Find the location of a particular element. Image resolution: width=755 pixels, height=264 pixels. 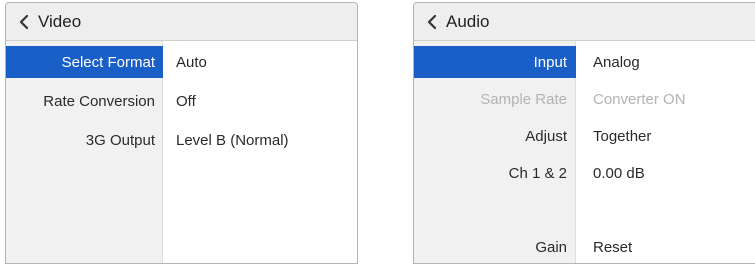

setting-value: Converter ON is located at coordinates (639, 99).